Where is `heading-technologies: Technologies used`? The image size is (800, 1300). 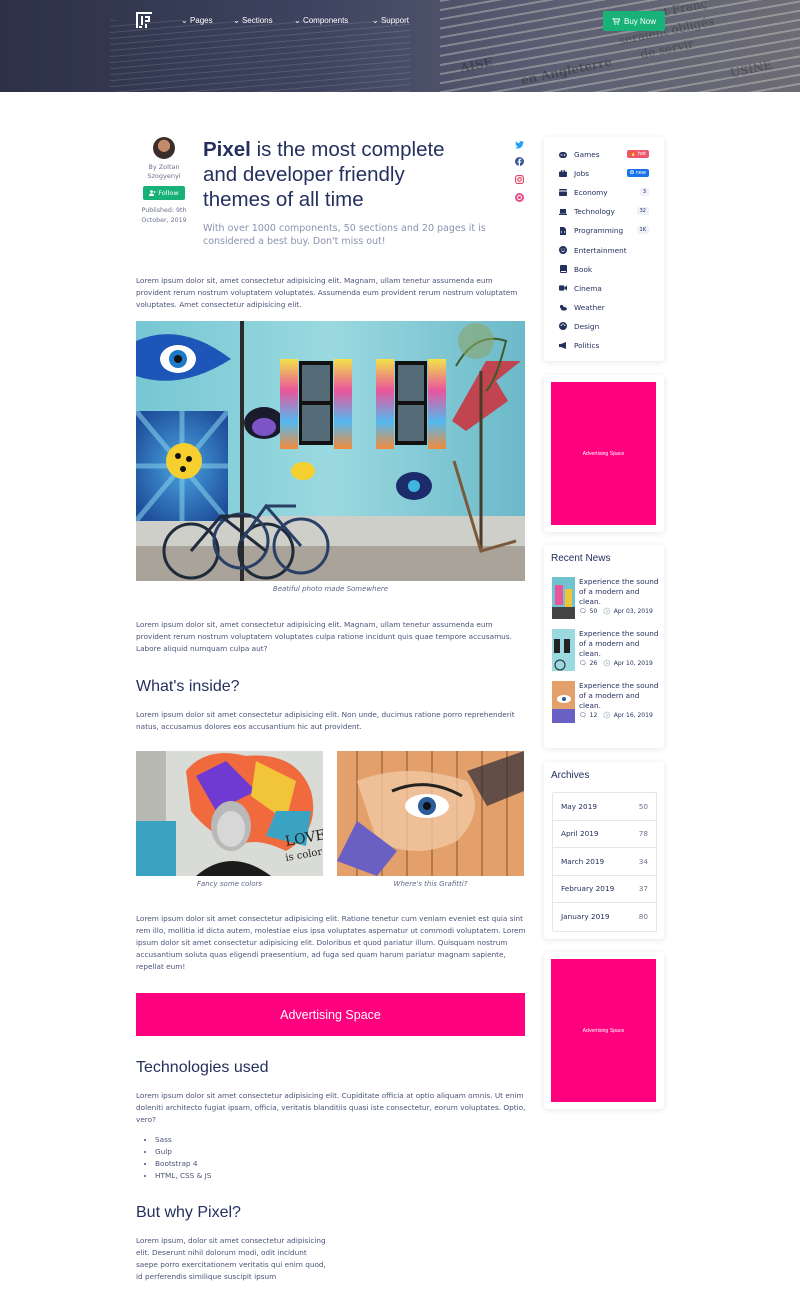 heading-technologies: Technologies used is located at coordinates (202, 1067).